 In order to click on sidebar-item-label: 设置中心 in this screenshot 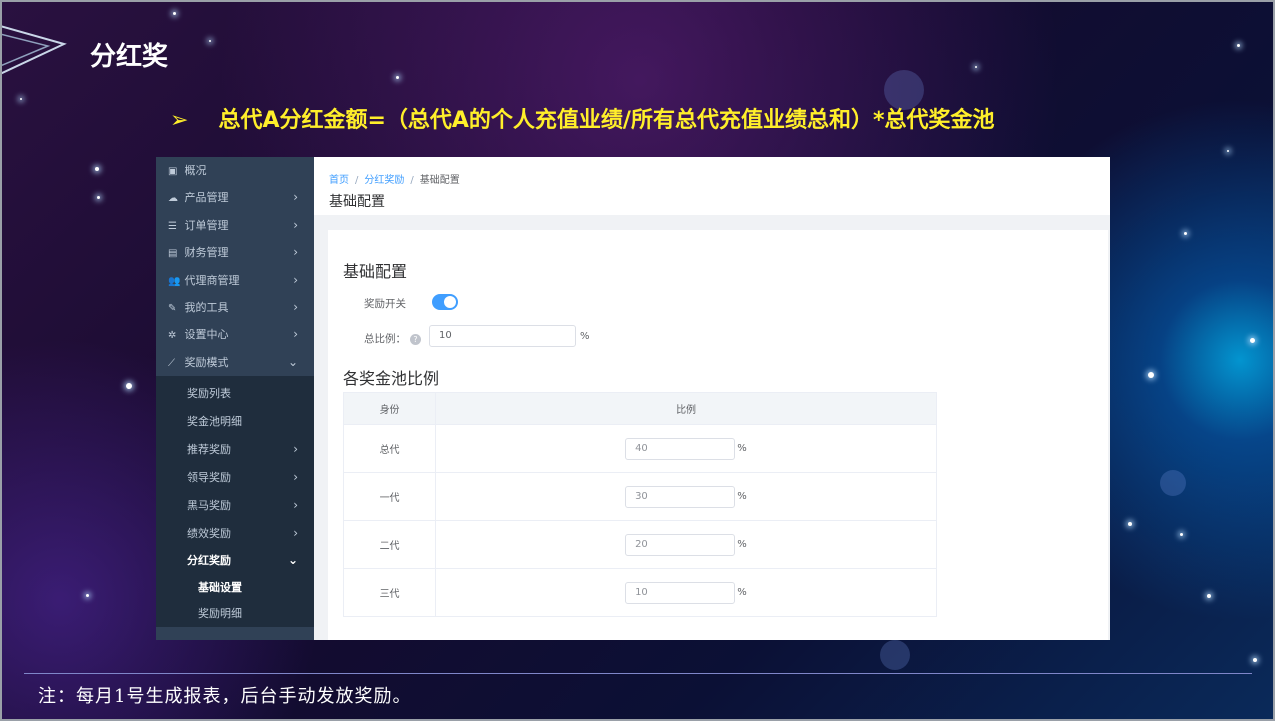, I will do `click(206, 335)`.